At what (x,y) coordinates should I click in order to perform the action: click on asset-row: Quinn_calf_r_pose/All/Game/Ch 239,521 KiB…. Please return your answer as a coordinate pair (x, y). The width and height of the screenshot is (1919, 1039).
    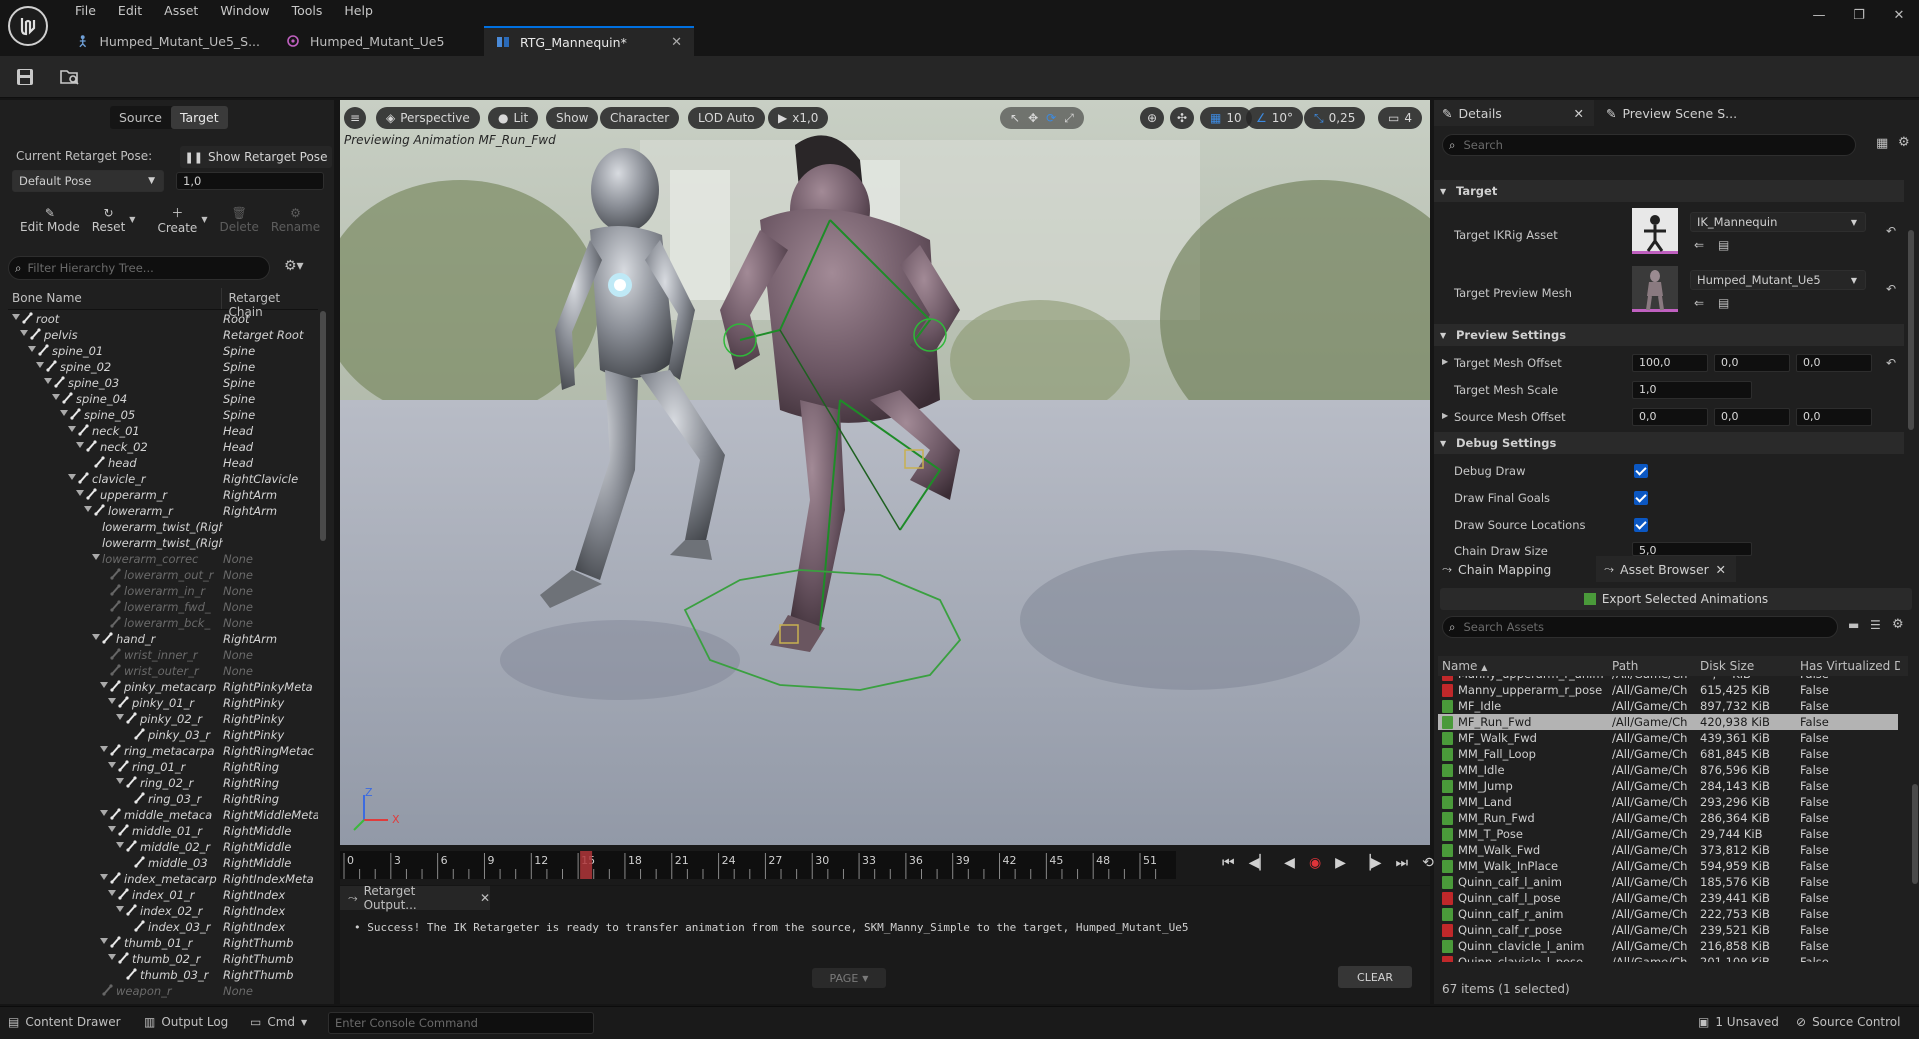
    Looking at the image, I should click on (1668, 930).